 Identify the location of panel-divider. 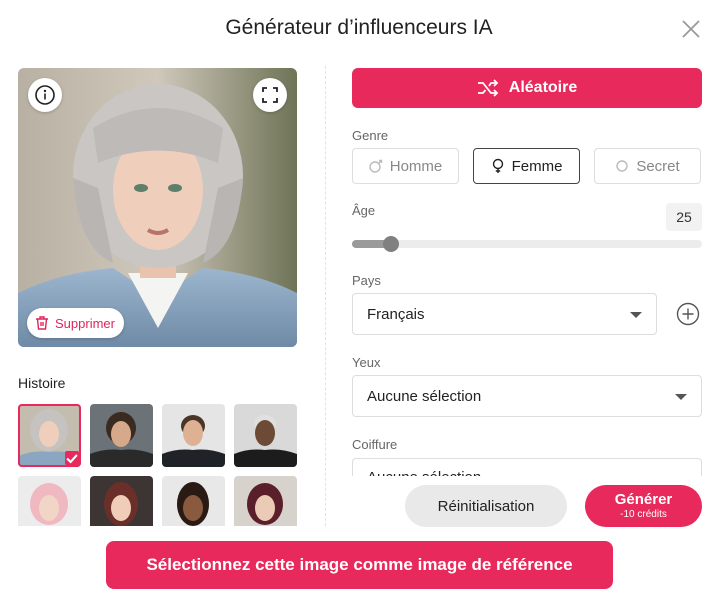
(325, 296).